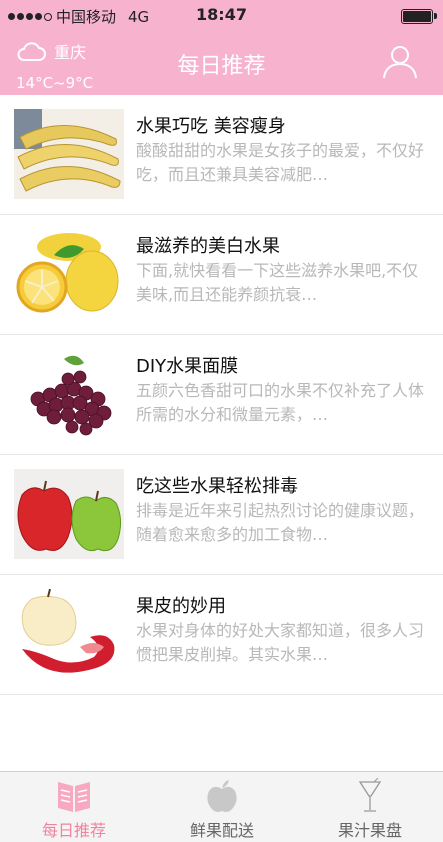 The width and height of the screenshot is (443, 842). I want to click on glass-icon, so click(370, 795).